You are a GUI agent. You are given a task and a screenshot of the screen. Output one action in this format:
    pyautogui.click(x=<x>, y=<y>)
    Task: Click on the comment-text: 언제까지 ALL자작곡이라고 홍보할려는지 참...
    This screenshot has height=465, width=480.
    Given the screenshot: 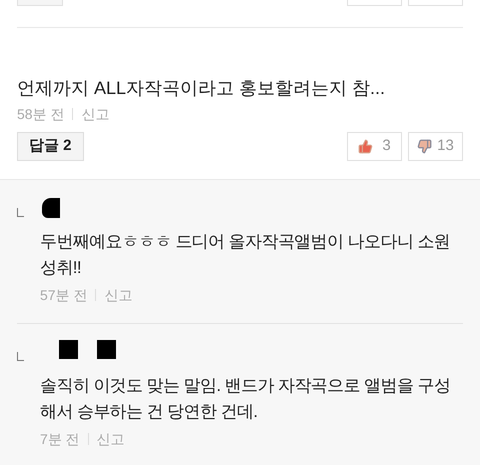 What is the action you would take?
    pyautogui.click(x=201, y=88)
    